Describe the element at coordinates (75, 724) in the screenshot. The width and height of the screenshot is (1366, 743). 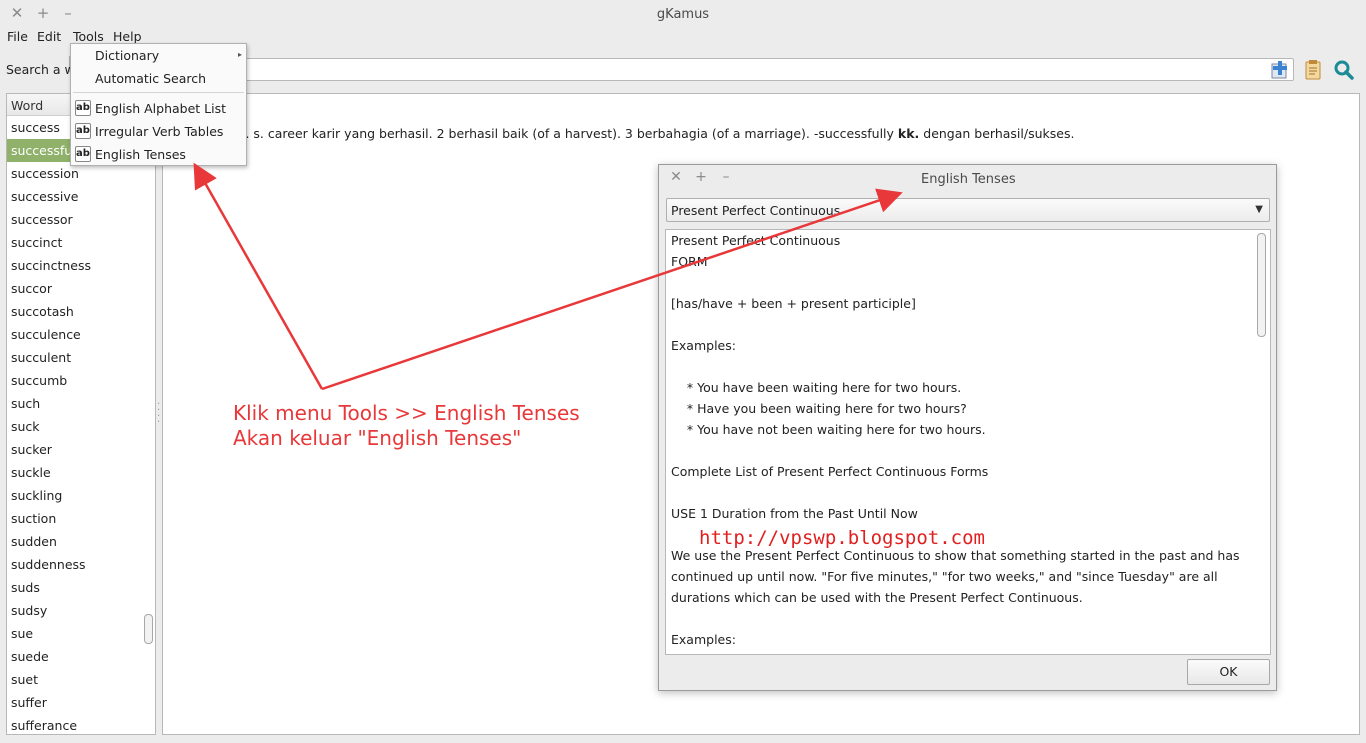
I see `word-list-item: sufferance` at that location.